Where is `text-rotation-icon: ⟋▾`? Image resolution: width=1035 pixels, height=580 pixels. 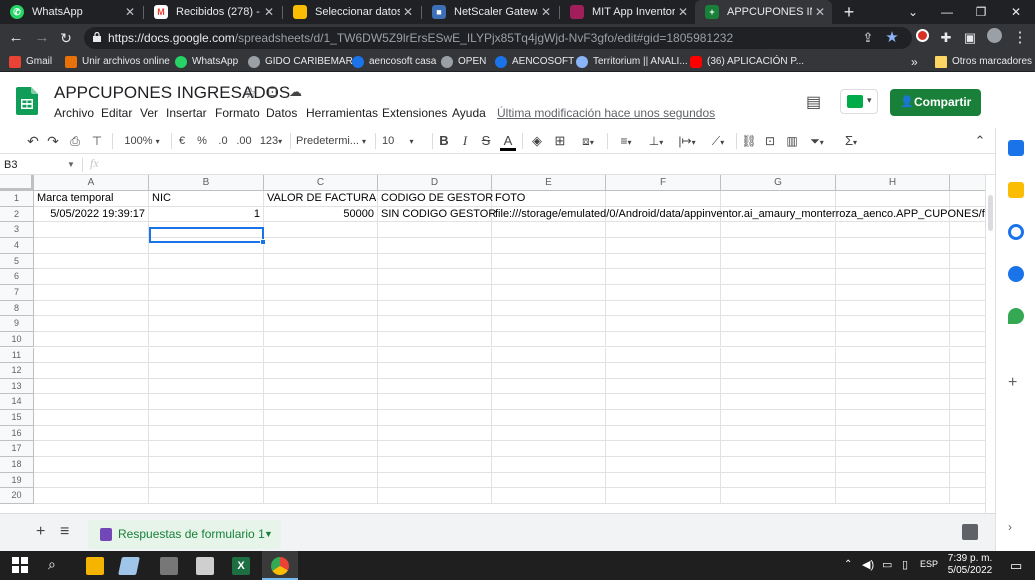
text-rotation-icon: ⟋▾ is located at coordinates (718, 141).